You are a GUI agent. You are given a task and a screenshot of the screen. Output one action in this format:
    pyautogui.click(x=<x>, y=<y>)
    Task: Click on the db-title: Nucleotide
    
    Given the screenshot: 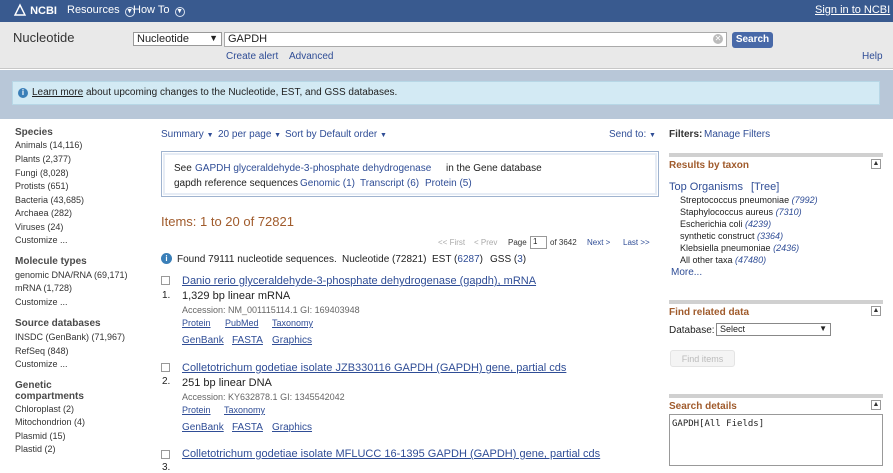 What is the action you would take?
    pyautogui.click(x=44, y=37)
    